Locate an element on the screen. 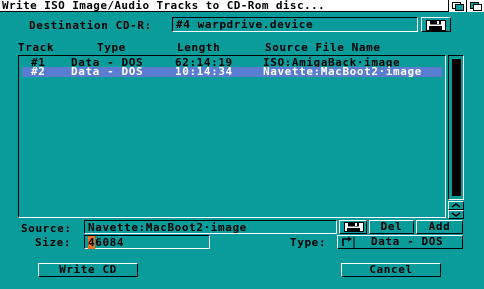 Image resolution: width=484 pixels, height=289 pixels. column-header-track: Track is located at coordinates (36, 47).